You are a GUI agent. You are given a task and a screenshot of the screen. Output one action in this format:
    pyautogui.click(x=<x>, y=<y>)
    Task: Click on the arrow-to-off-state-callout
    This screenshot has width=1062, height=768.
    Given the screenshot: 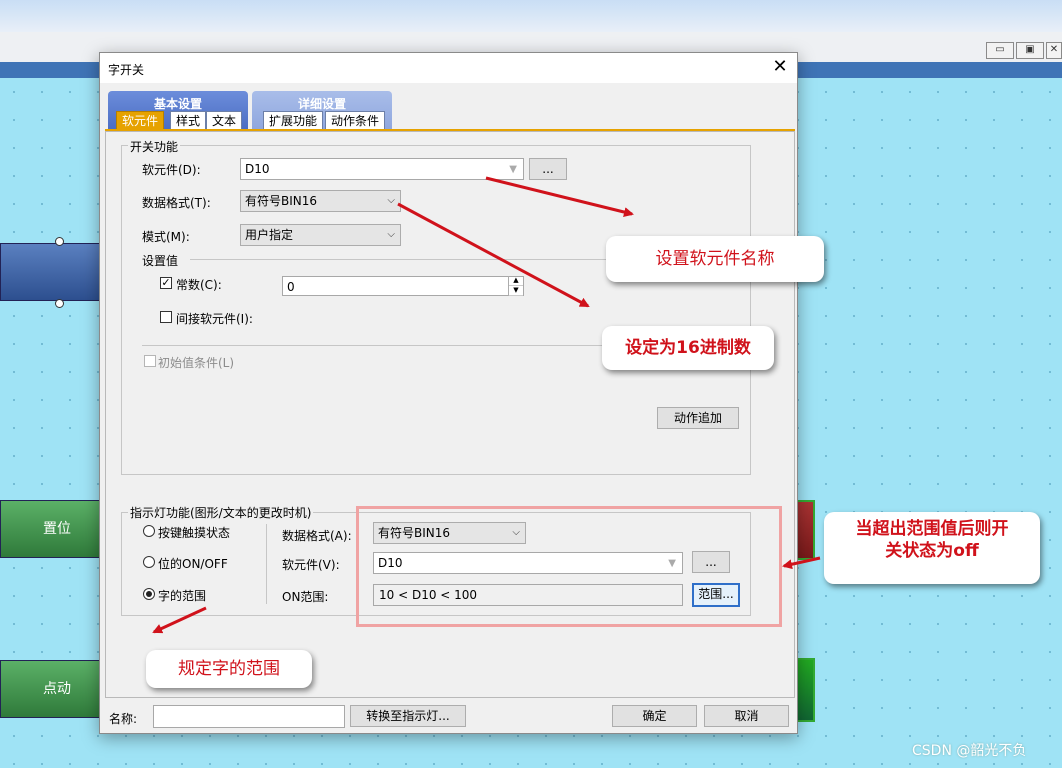 What is the action you would take?
    pyautogui.click(x=801, y=563)
    